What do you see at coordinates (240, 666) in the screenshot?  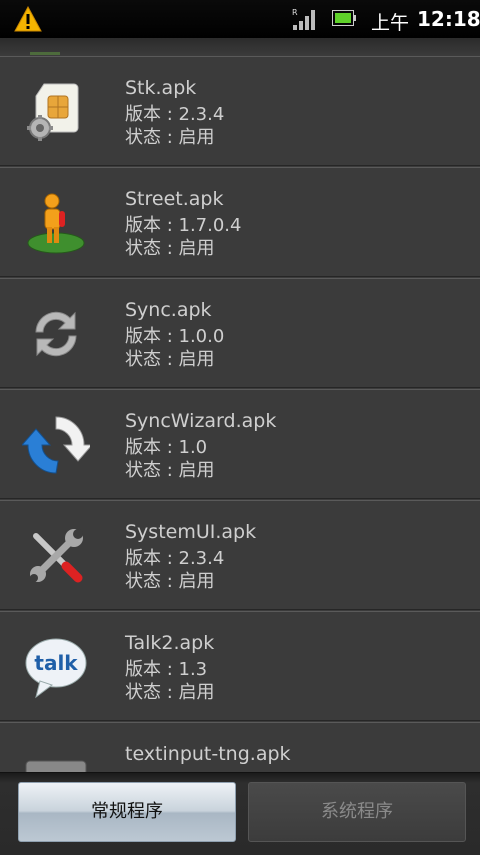 I see `list-item: talk Talk2.apk 版本 : 1.3 状态 : 启用` at bounding box center [240, 666].